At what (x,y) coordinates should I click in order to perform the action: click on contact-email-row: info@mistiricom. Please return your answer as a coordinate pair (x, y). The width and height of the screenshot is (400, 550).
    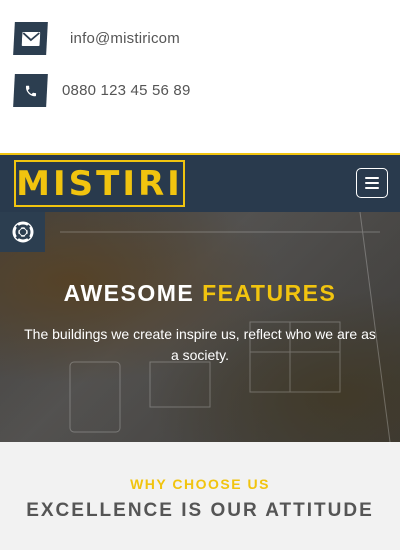
    Looking at the image, I should click on (96, 38).